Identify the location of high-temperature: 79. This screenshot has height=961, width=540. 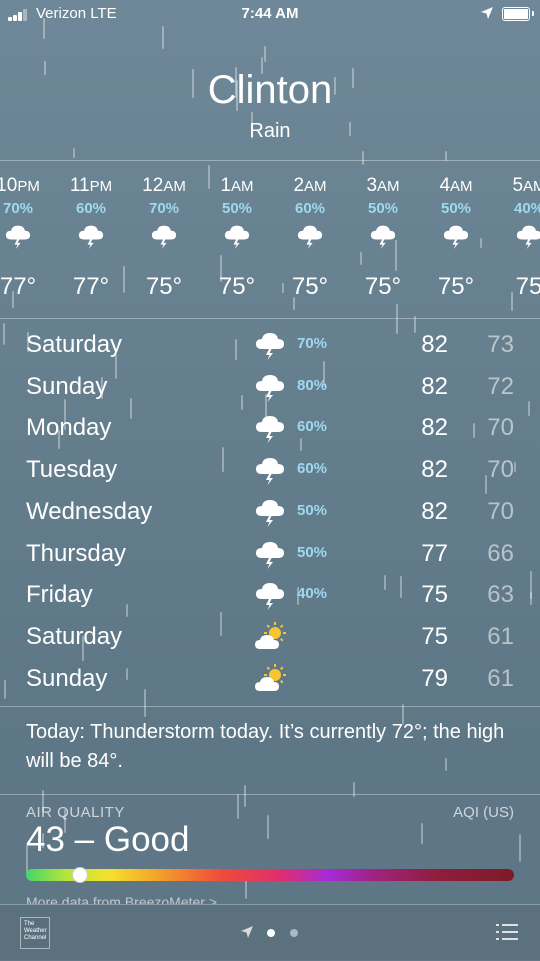
(434, 678).